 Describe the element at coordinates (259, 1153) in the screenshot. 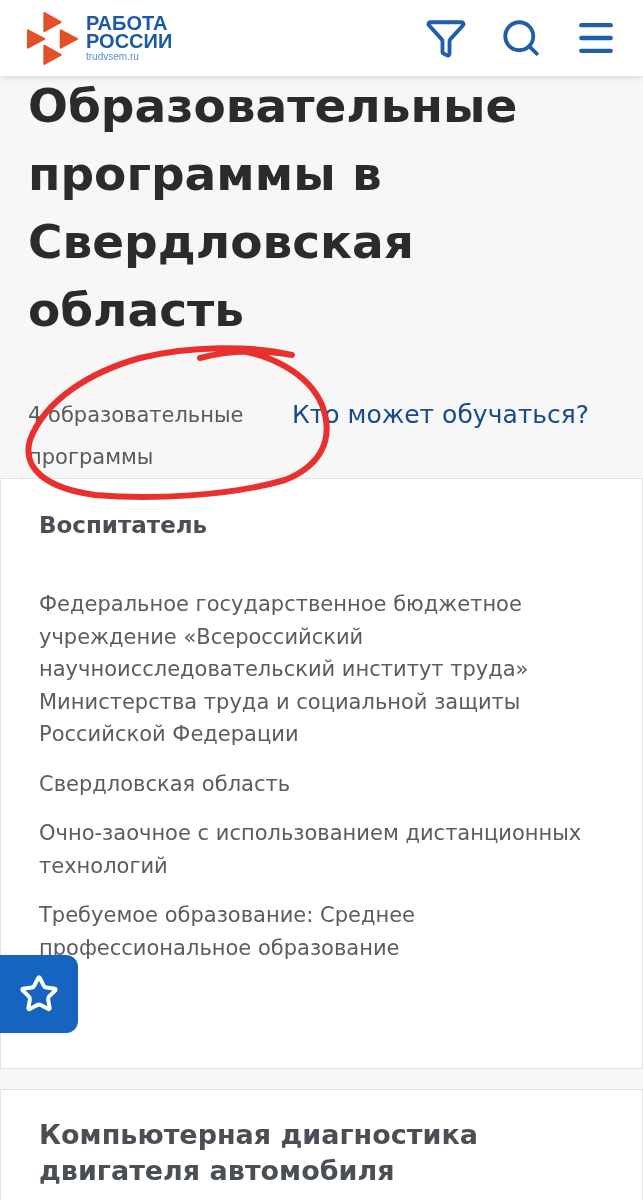

I see `program-title: Компьютерная диагностика двигателя автомобиля` at that location.